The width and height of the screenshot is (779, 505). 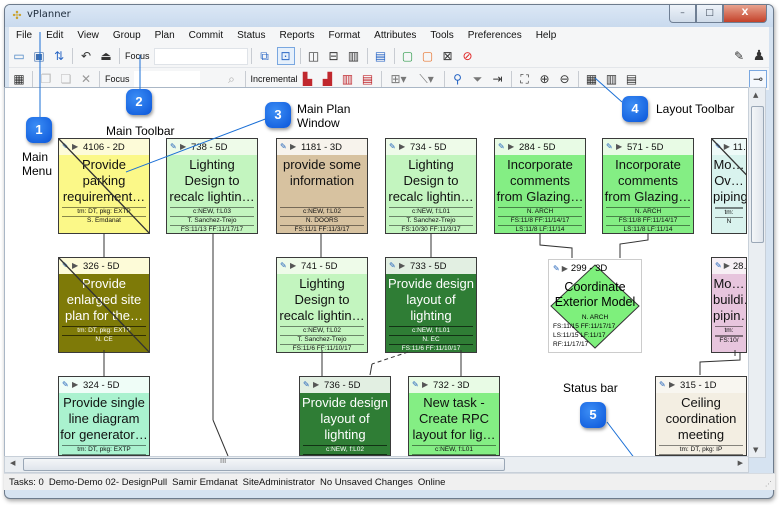 What do you see at coordinates (264, 464) in the screenshot?
I see `horizontal-scroll-thumb: III` at bounding box center [264, 464].